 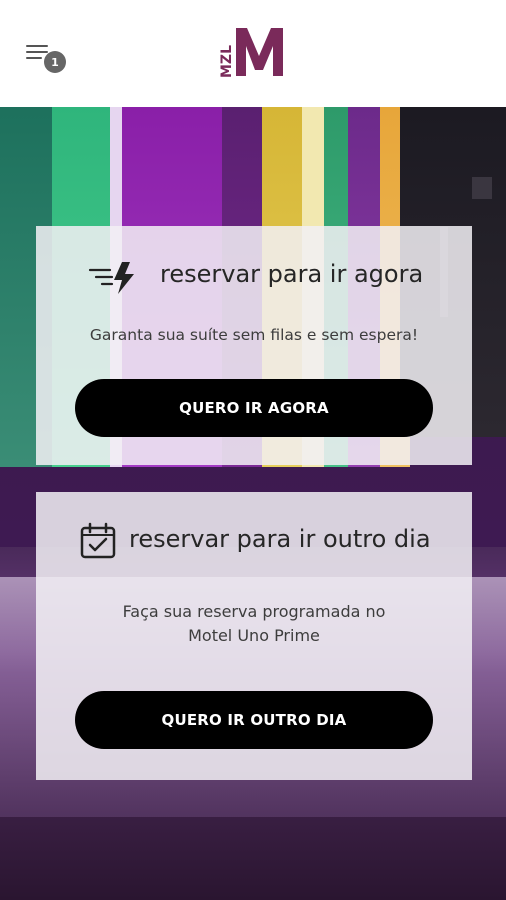 I want to click on reserve-later-title: reservar para ir outro dia, so click(x=280, y=539).